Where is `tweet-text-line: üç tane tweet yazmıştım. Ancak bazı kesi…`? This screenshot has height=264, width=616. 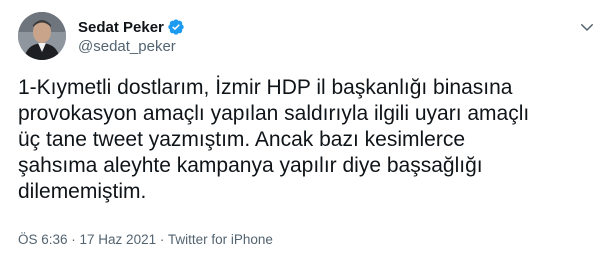 tweet-text-line: üç tane tweet yazmıştım. Ancak bazı kesi… is located at coordinates (242, 139).